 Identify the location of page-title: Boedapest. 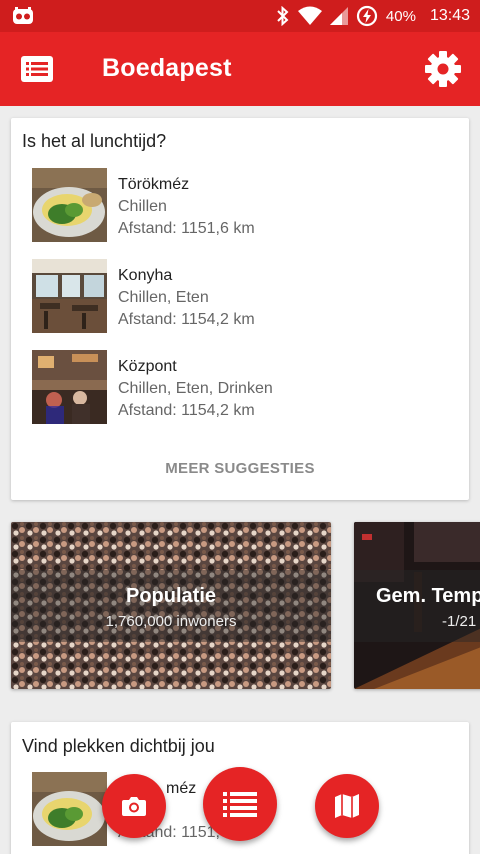
(167, 68).